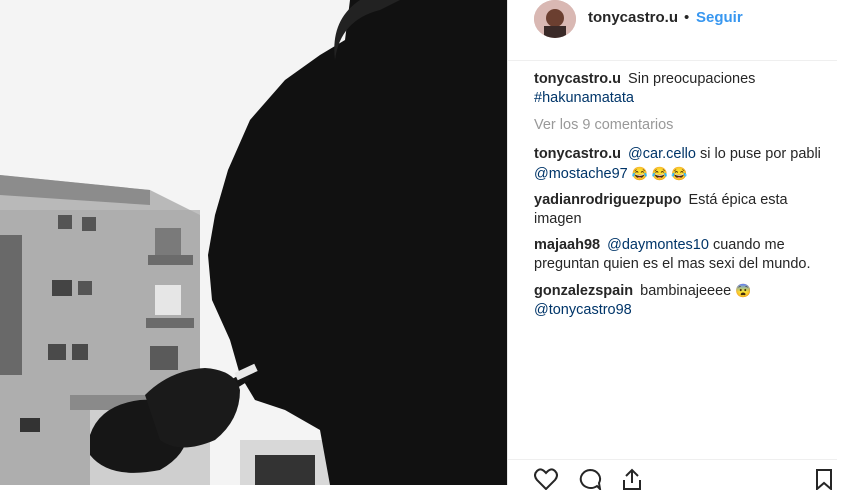 This screenshot has width=860, height=495. What do you see at coordinates (546, 481) in the screenshot?
I see `heart-icon` at bounding box center [546, 481].